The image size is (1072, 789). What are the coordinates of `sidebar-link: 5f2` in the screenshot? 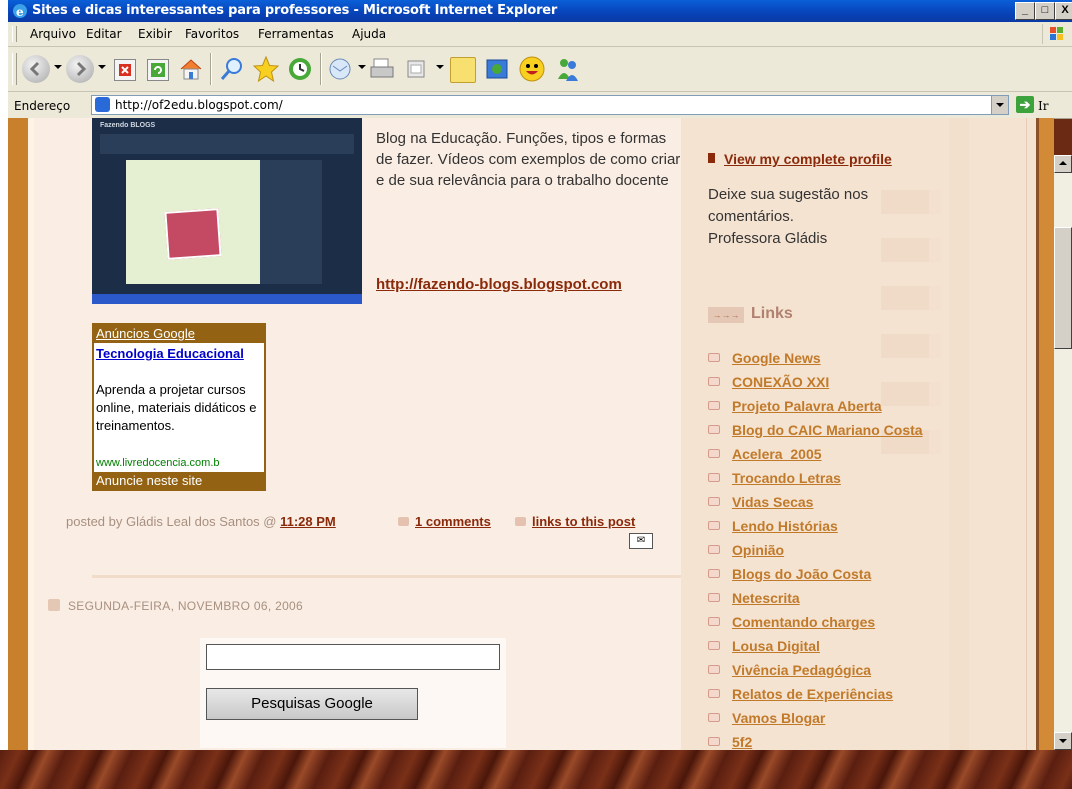 It's located at (730, 742).